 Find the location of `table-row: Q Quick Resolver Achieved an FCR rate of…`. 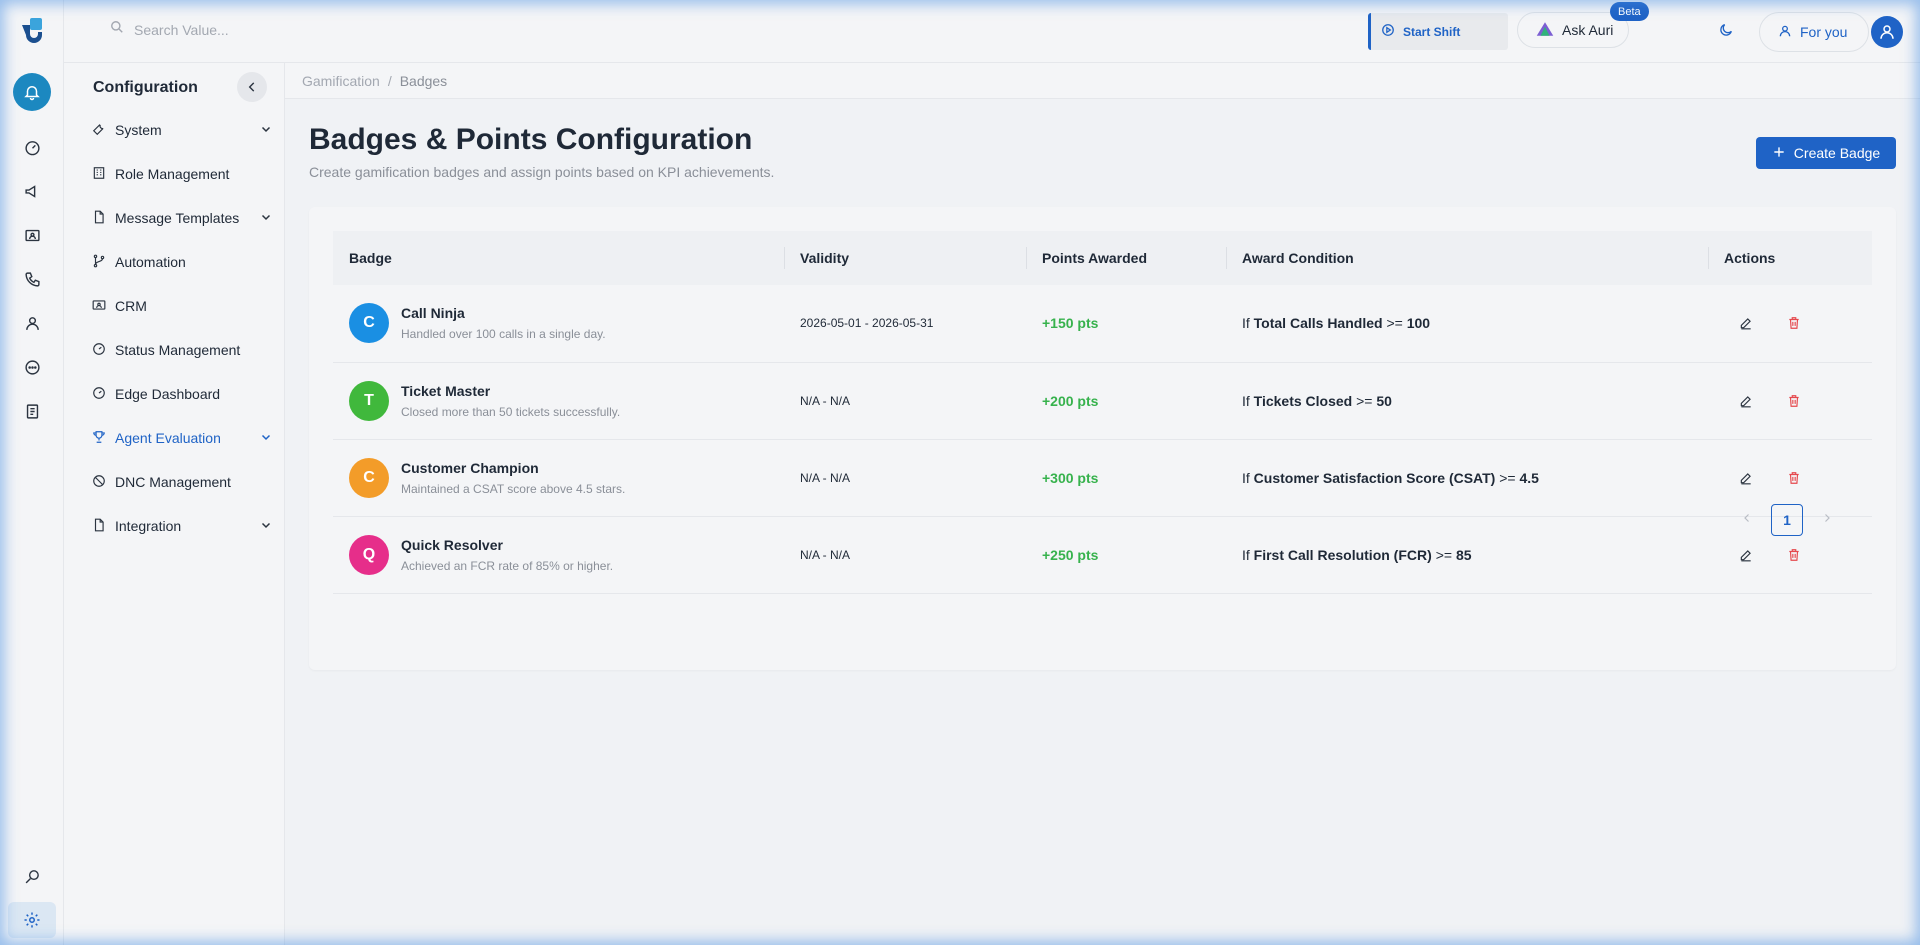

table-row: Q Quick Resolver Achieved an FCR rate of… is located at coordinates (1102, 554).